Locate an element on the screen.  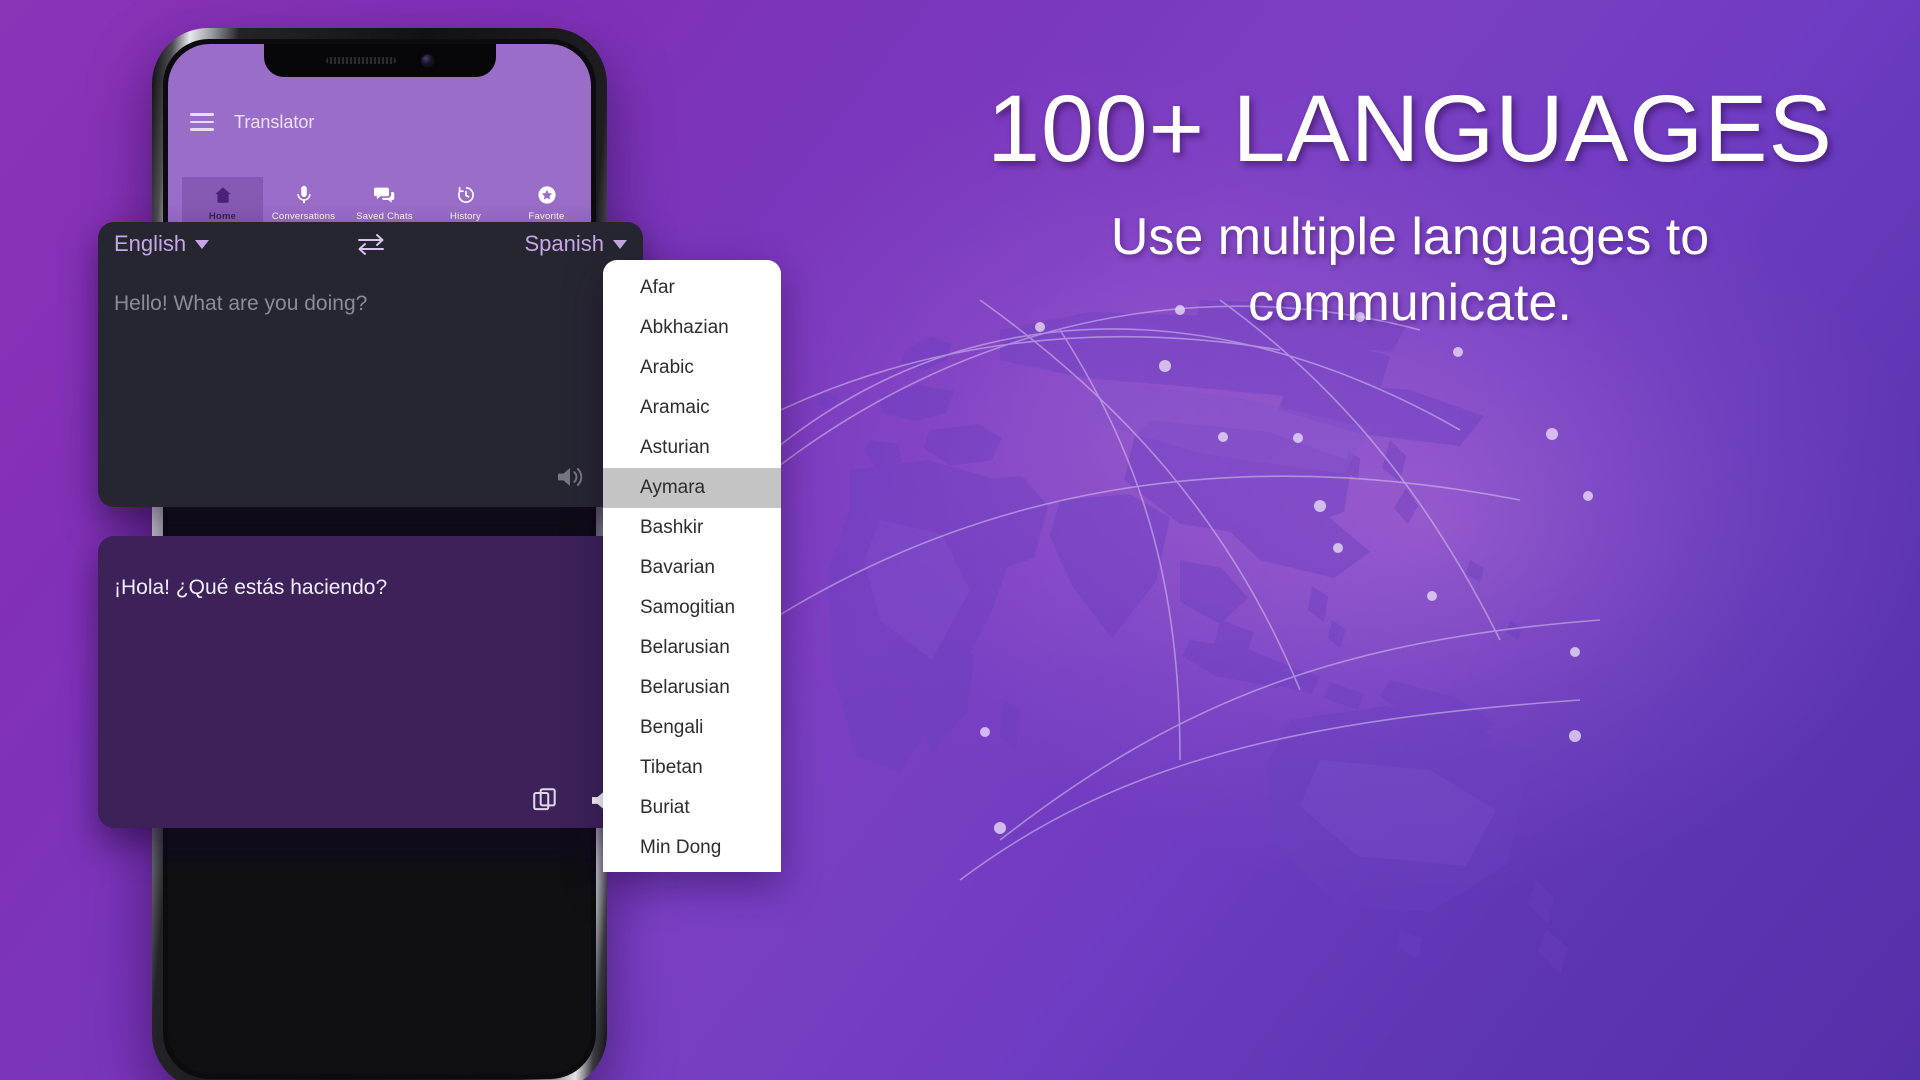
language-option: Tibetan is located at coordinates (692, 768).